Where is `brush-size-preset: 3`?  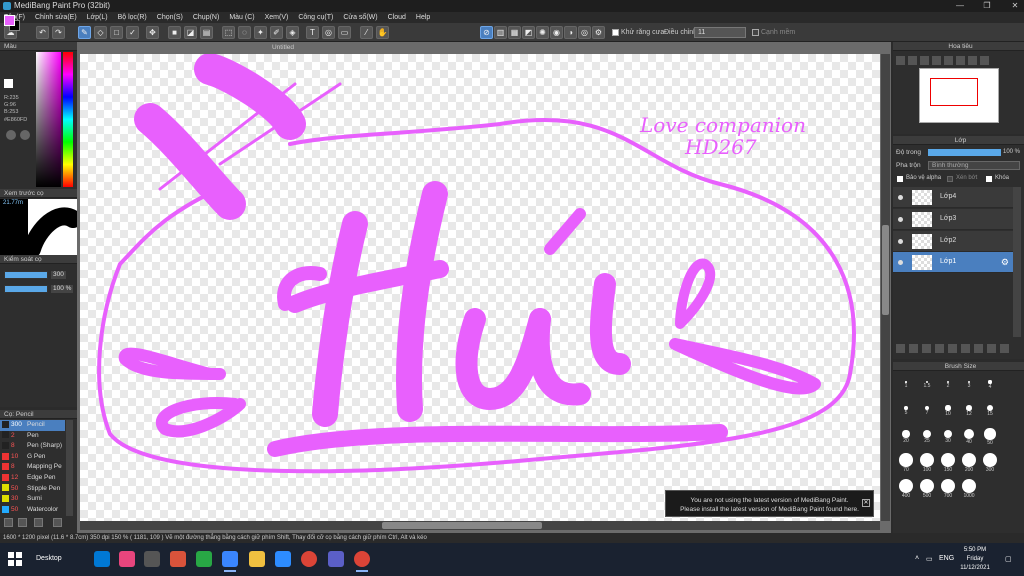 brush-size-preset: 3 is located at coordinates (969, 385).